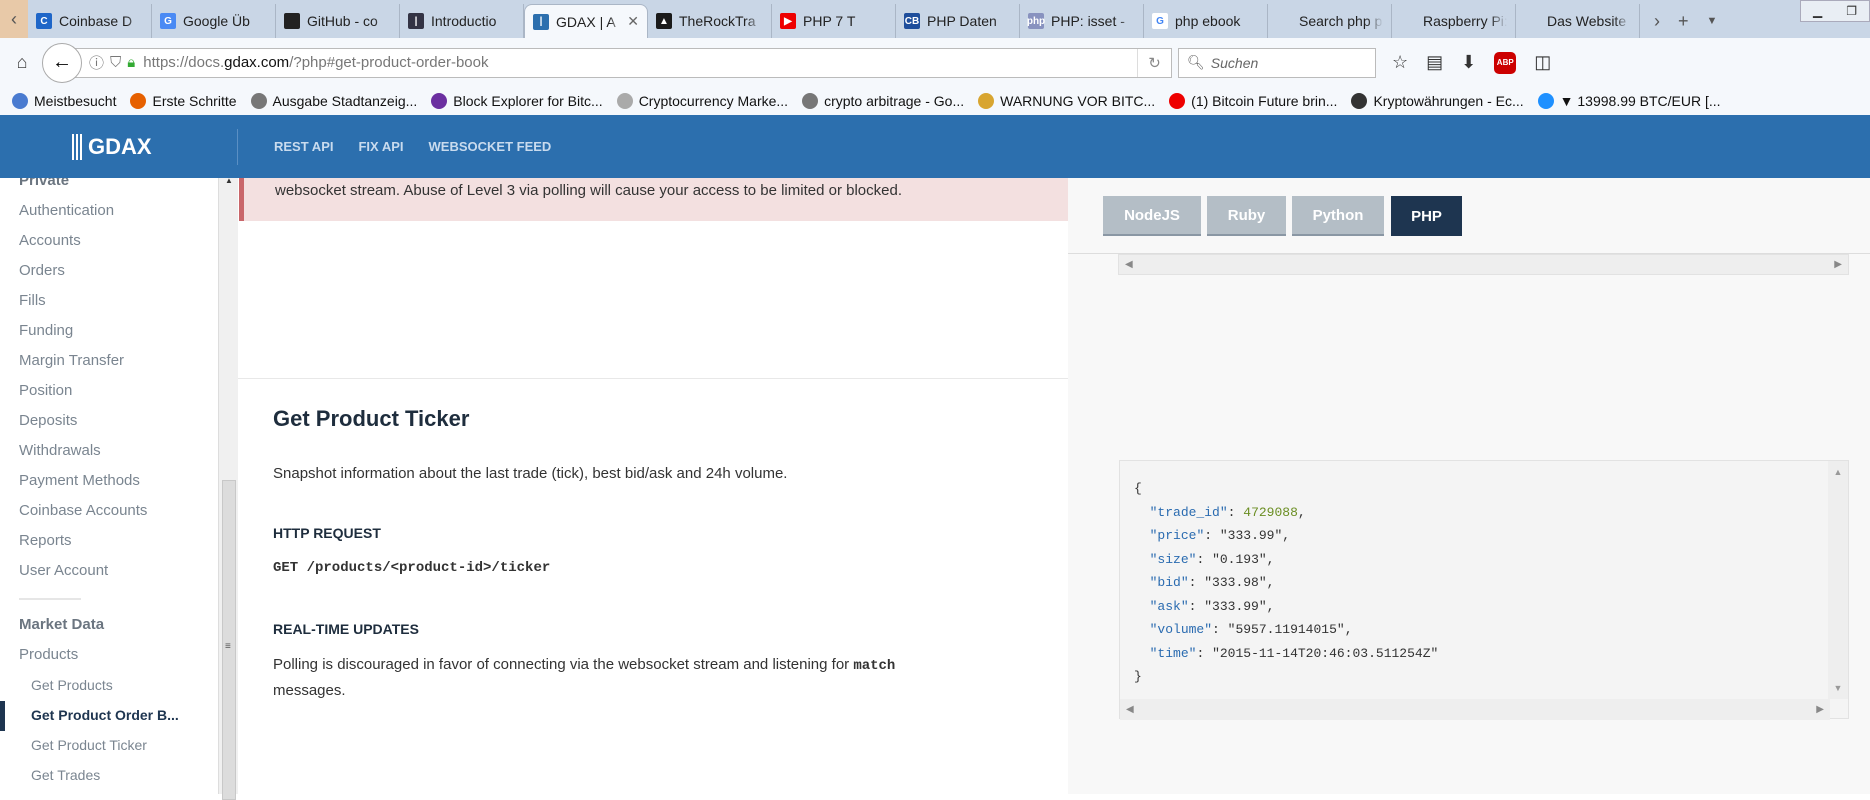 The width and height of the screenshot is (1870, 800). What do you see at coordinates (1542, 62) in the screenshot?
I see `sidebar-toggle-icon: ◫` at bounding box center [1542, 62].